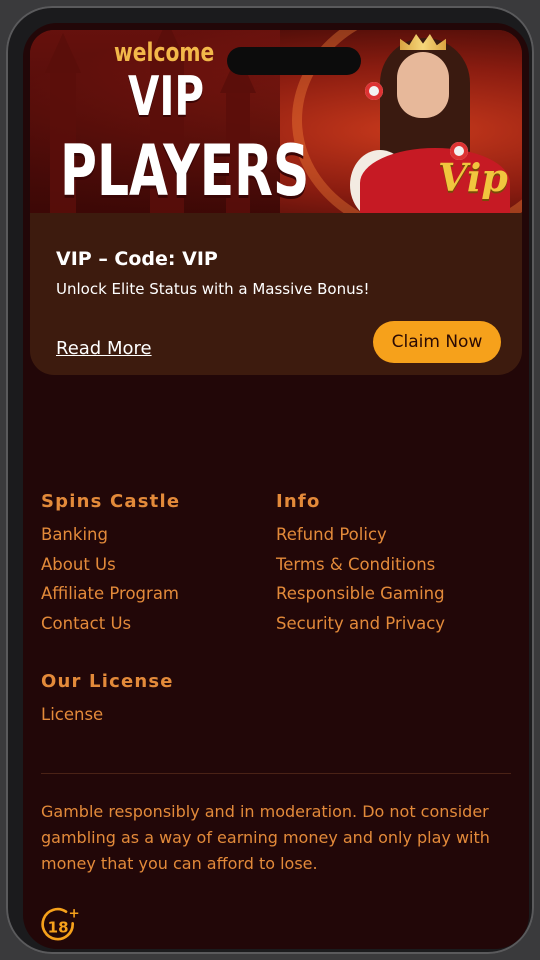  Describe the element at coordinates (298, 501) in the screenshot. I see `footer-heading: Info` at that location.